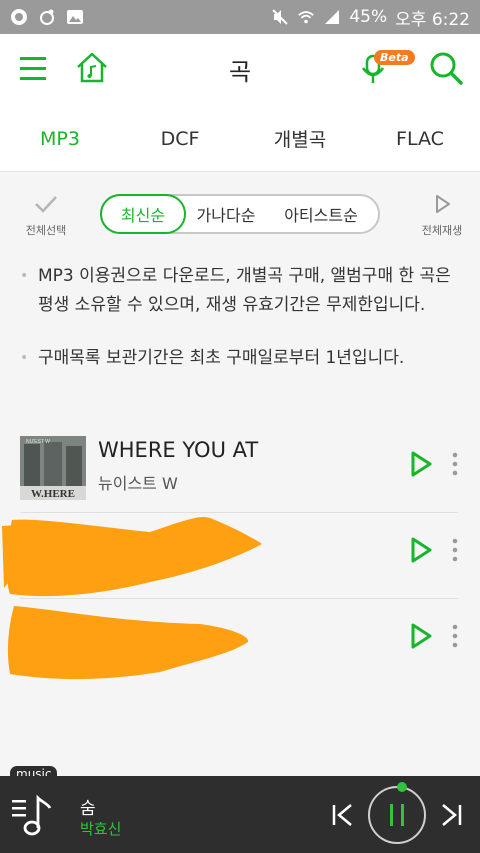 The height and width of the screenshot is (853, 480). I want to click on wifi-icon, so click(306, 17).